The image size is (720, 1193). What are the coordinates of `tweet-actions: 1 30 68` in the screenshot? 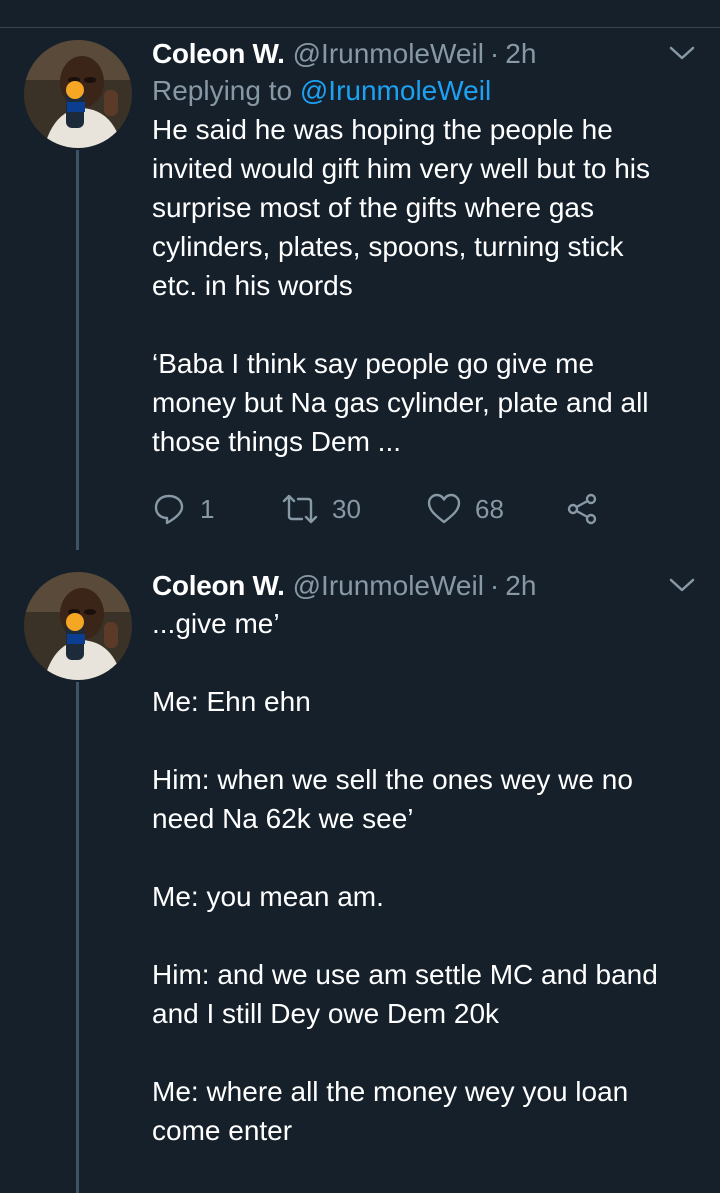 It's located at (387, 509).